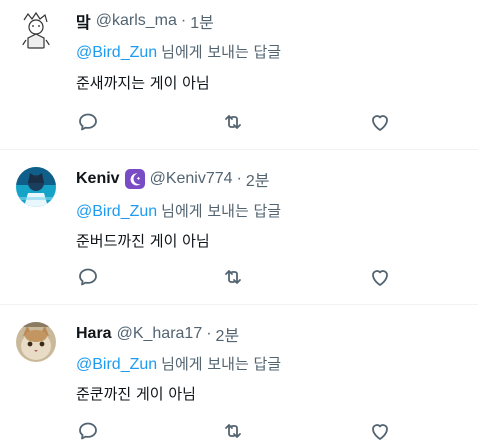 Image resolution: width=478 pixels, height=448 pixels. I want to click on timestamp: 1분, so click(202, 21).